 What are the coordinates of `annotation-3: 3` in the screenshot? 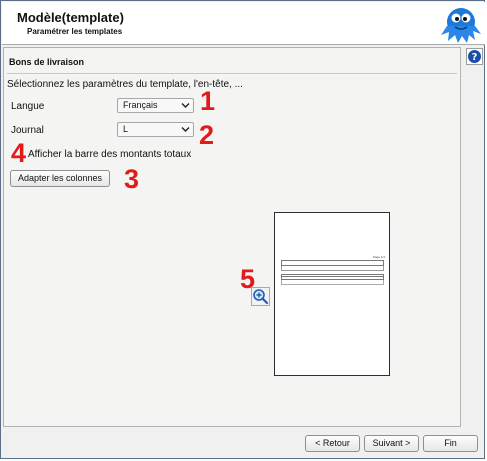 It's located at (132, 179).